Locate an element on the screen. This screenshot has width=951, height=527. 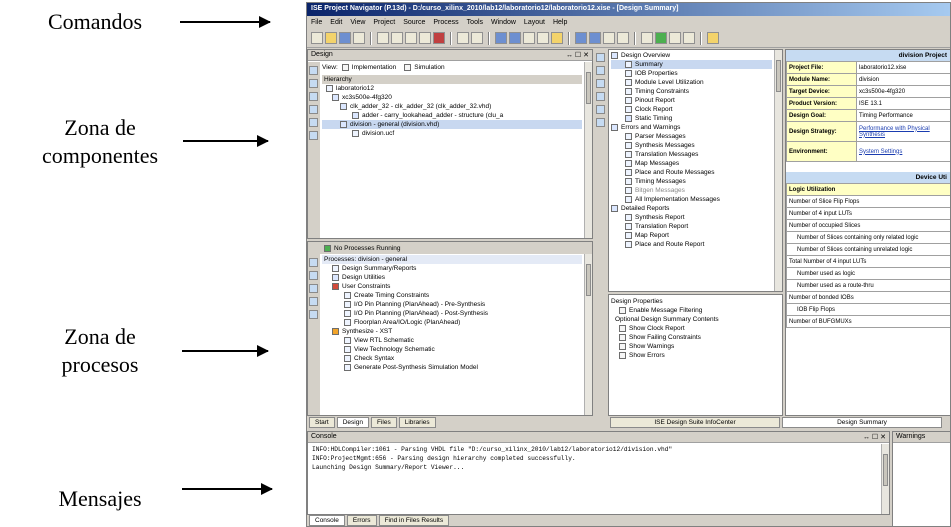
refresh-icon is located at coordinates (600, 96).